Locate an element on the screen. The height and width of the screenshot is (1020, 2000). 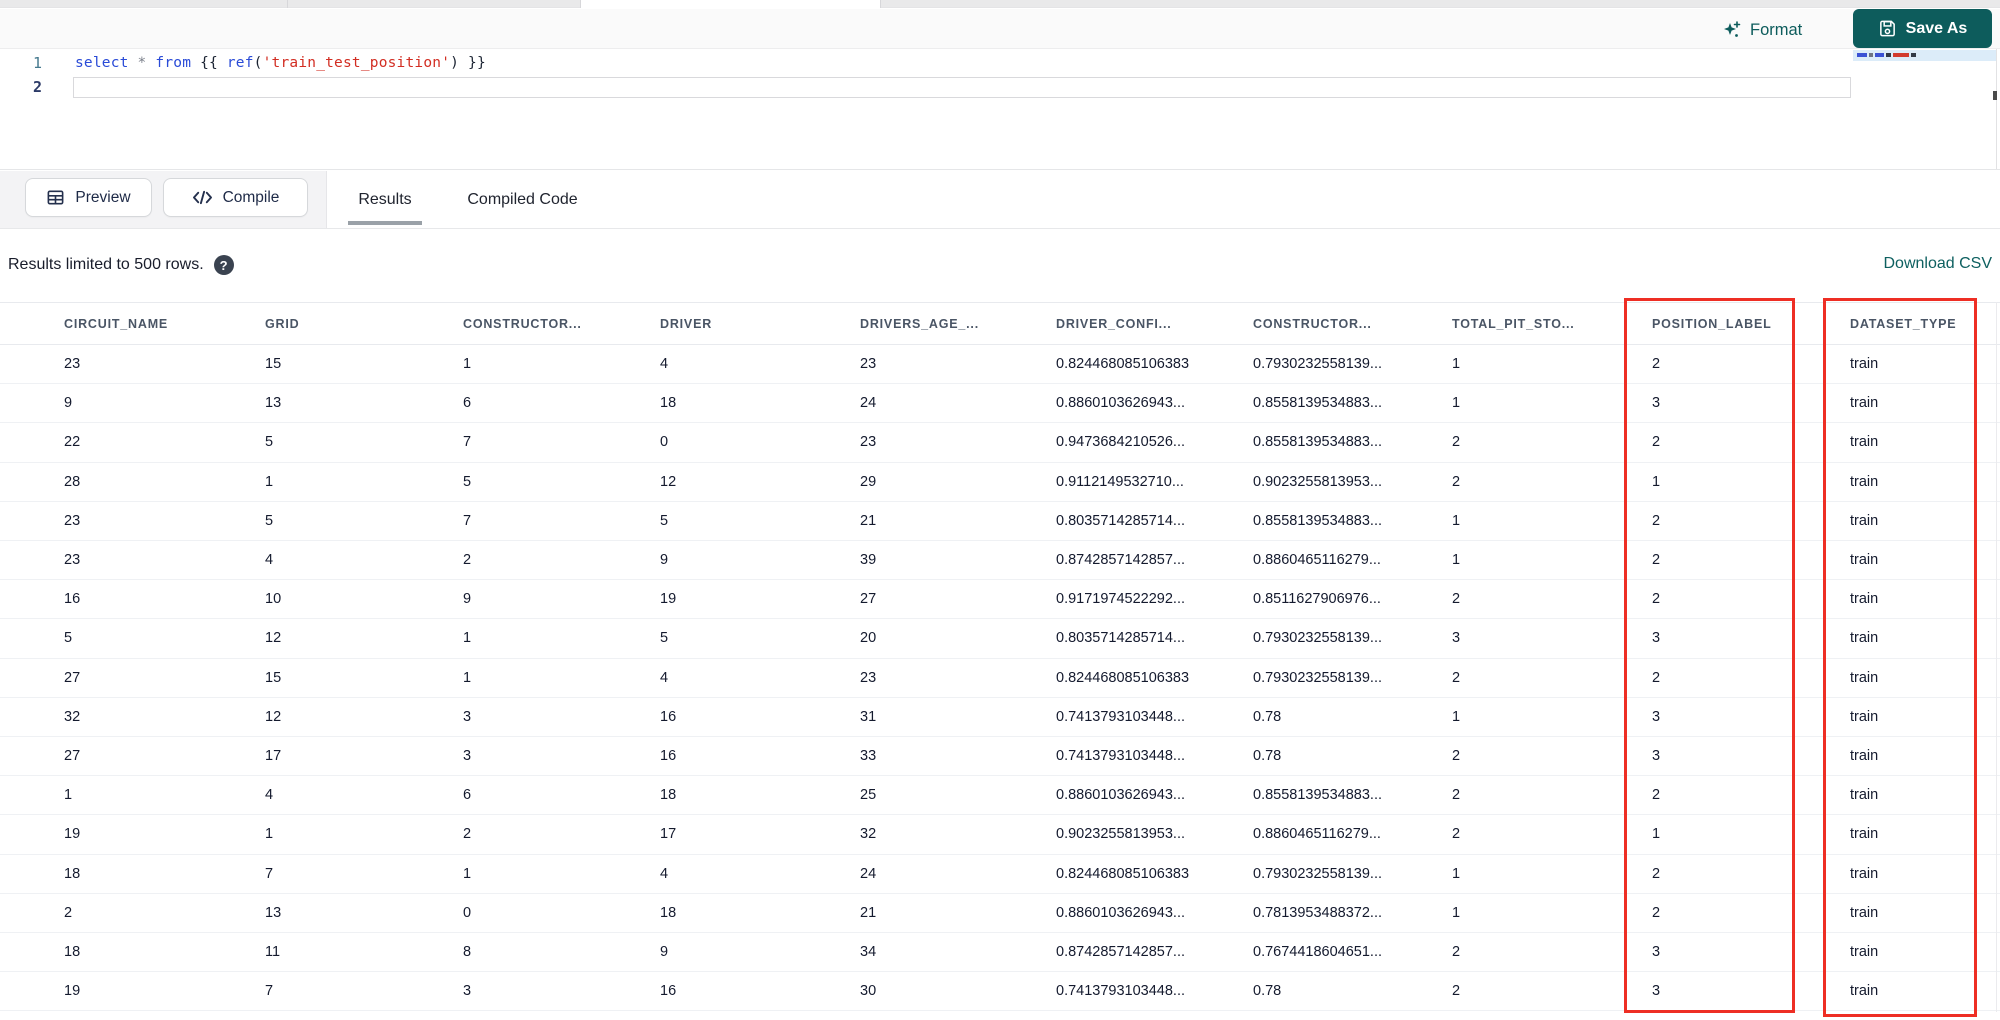
save-as-button: Save As is located at coordinates (1922, 28).